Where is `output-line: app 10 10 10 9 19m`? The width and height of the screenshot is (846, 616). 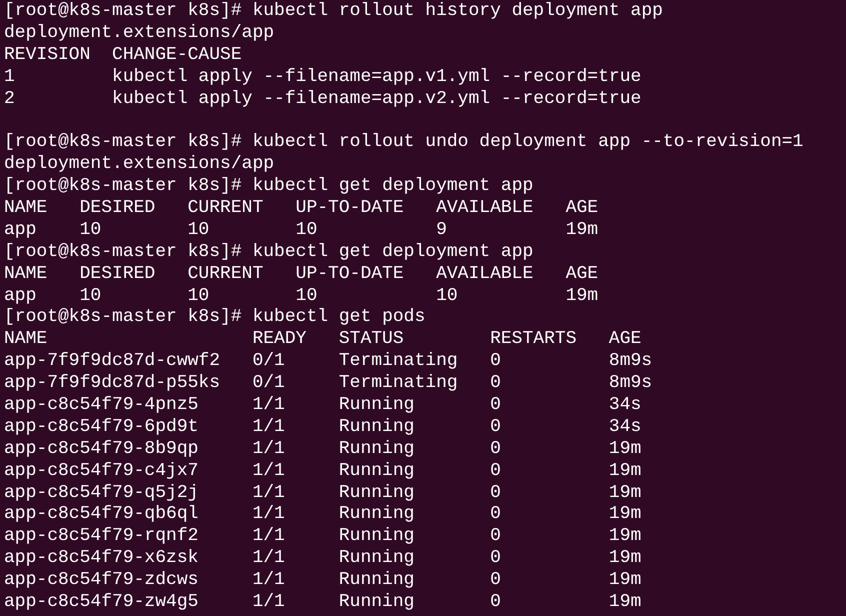
output-line: app 10 10 10 9 19m is located at coordinates (301, 230).